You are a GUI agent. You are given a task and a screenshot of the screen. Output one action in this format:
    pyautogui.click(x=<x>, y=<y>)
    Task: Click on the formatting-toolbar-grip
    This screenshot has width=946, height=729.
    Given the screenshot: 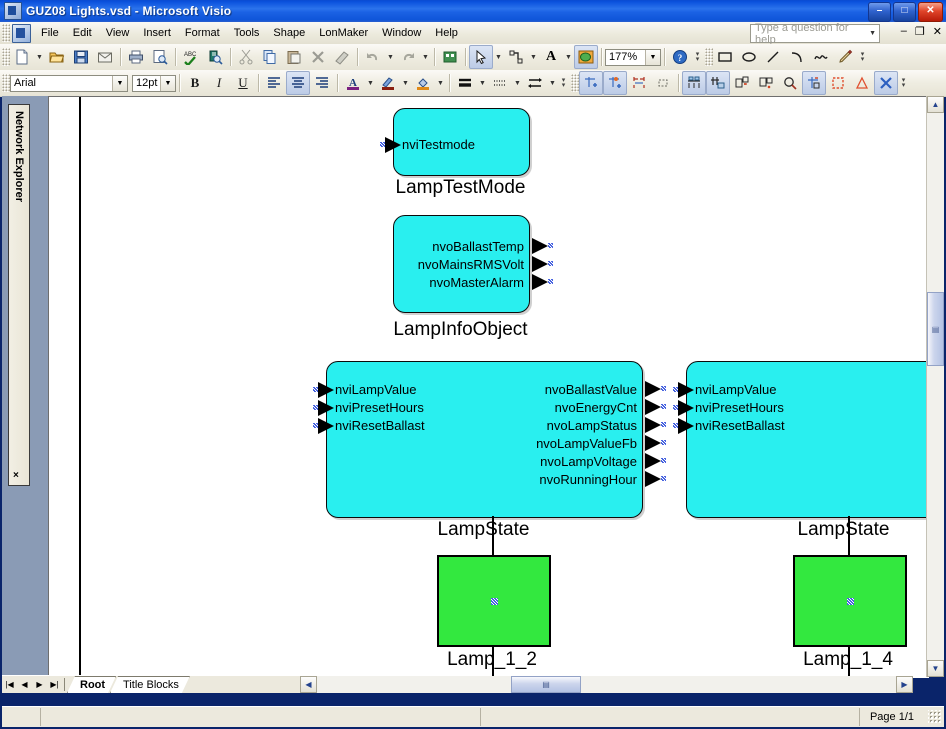 What is the action you would take?
    pyautogui.click(x=6, y=83)
    